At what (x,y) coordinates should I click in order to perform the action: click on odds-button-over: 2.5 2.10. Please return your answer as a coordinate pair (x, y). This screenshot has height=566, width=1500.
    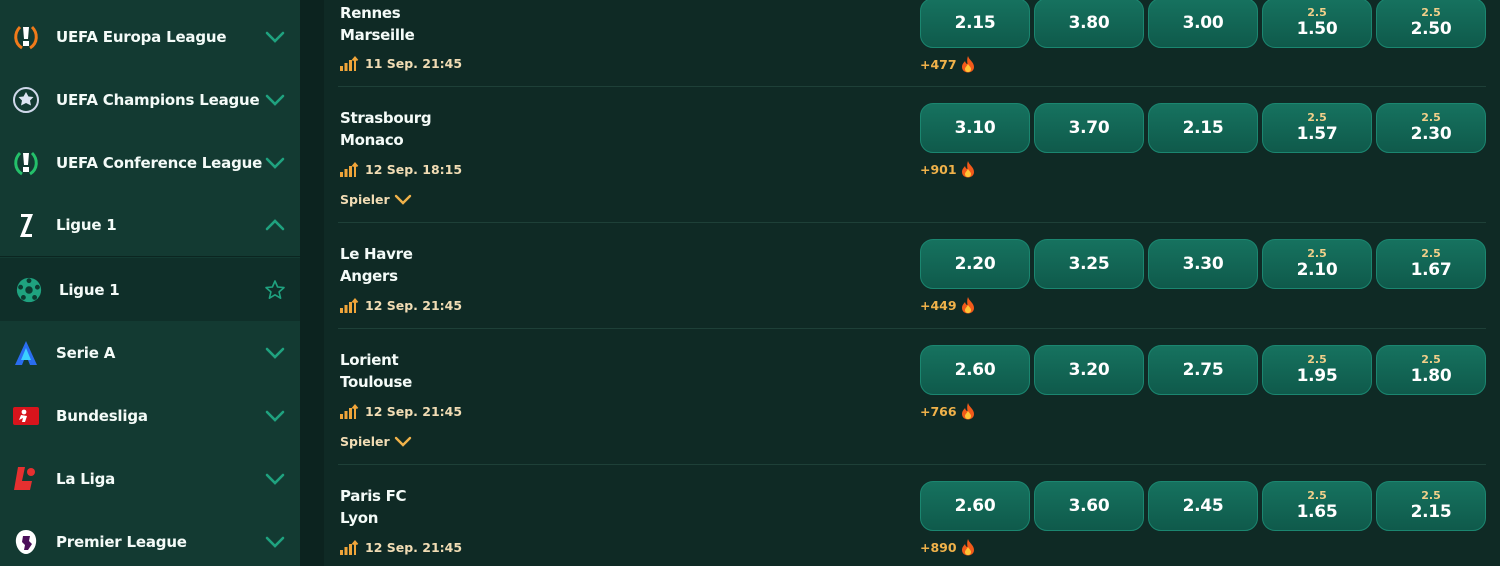
    Looking at the image, I should click on (1317, 264).